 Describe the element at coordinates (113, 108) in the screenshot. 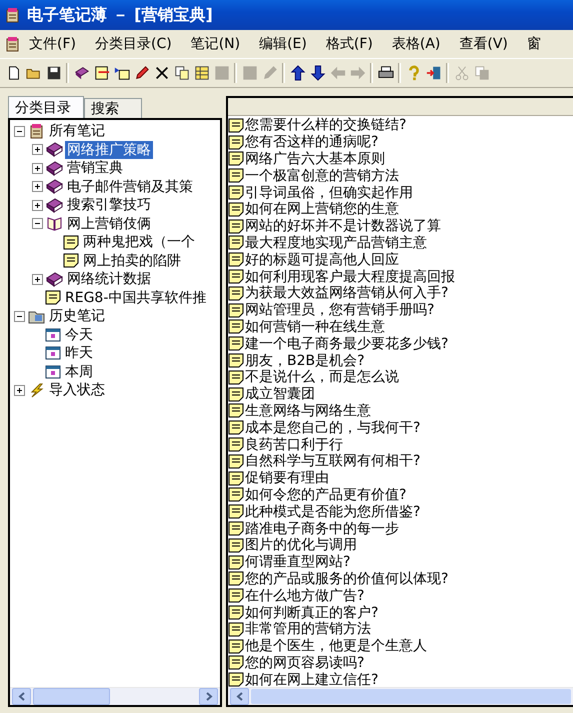

I see `tab: 搜索` at that location.